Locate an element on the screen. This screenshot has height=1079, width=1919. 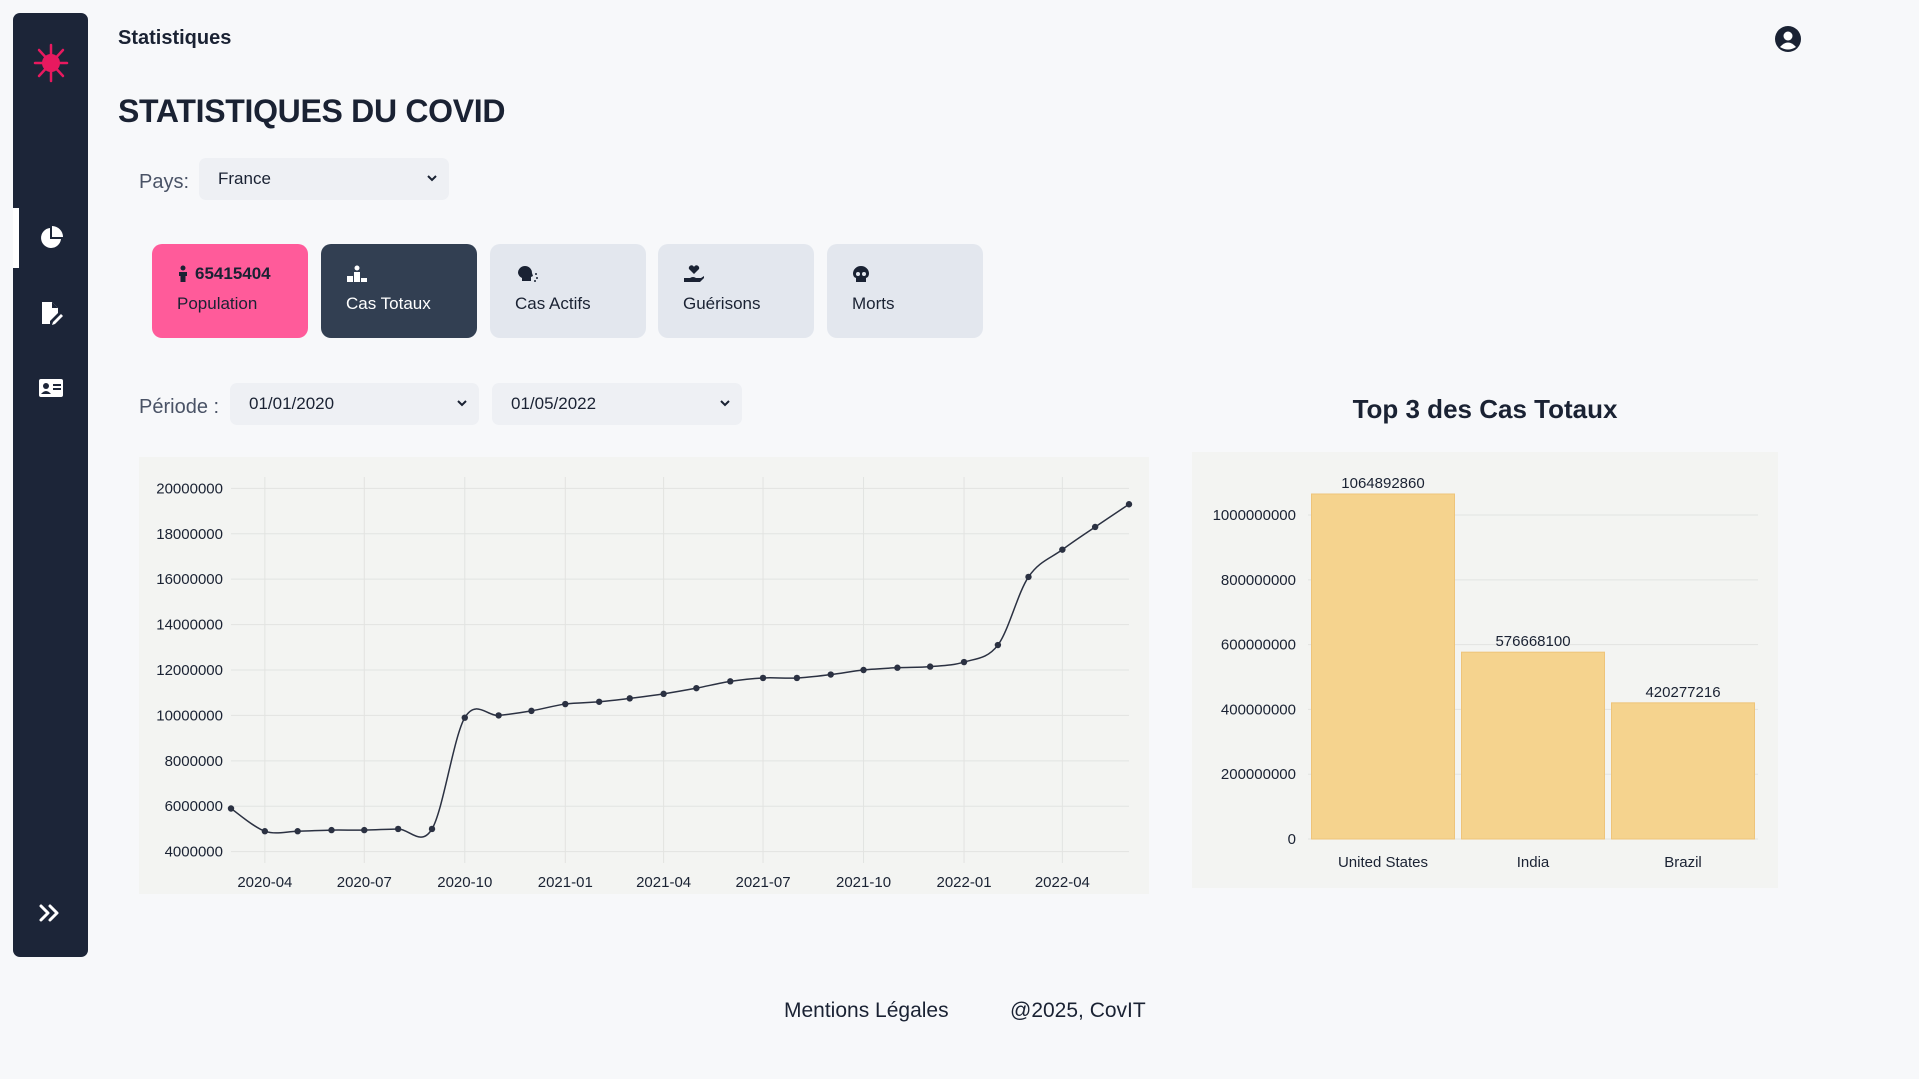
podium-icon is located at coordinates (357, 273).